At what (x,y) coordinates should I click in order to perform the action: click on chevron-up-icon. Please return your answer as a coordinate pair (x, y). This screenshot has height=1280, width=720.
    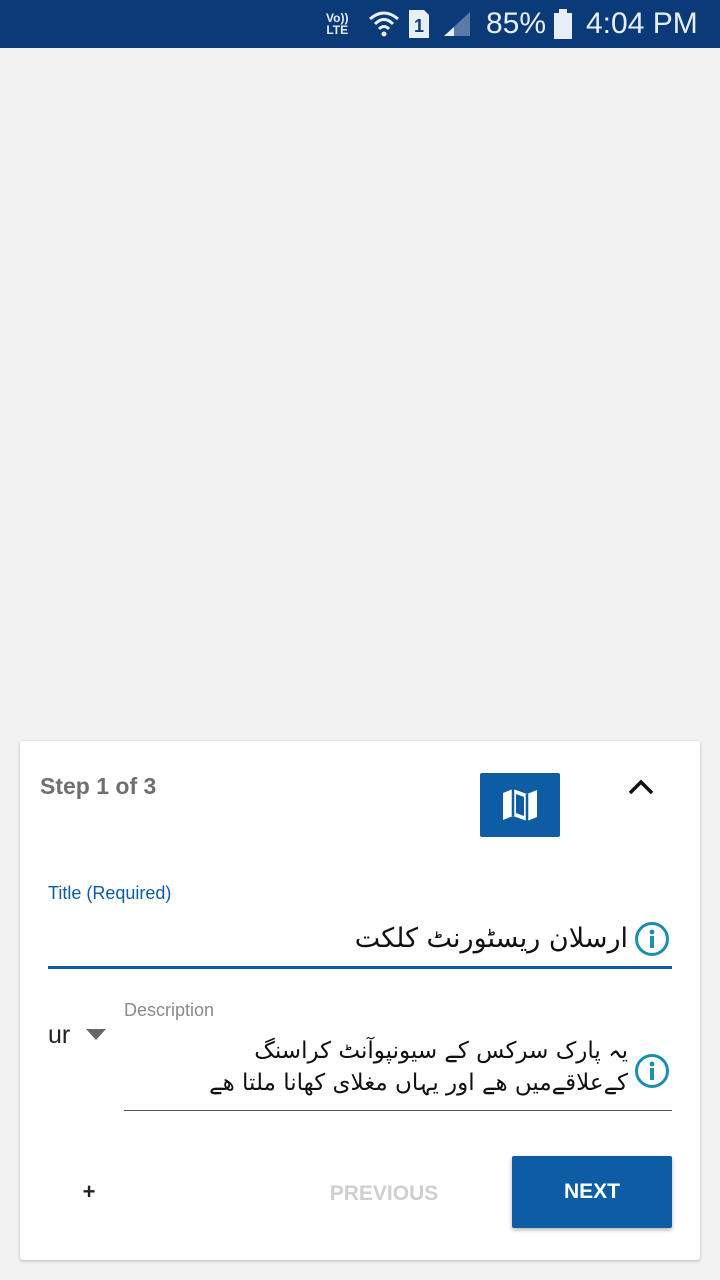
    Looking at the image, I should click on (641, 787).